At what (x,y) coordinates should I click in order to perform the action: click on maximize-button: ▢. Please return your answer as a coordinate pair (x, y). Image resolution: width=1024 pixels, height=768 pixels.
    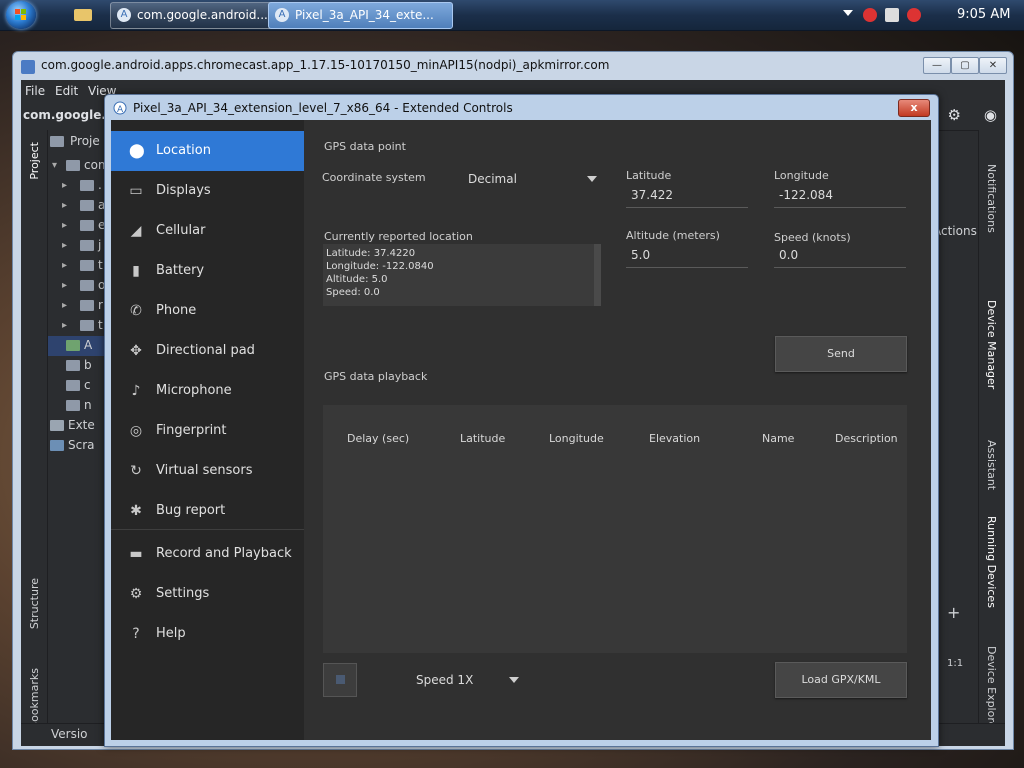
    Looking at the image, I should click on (965, 65).